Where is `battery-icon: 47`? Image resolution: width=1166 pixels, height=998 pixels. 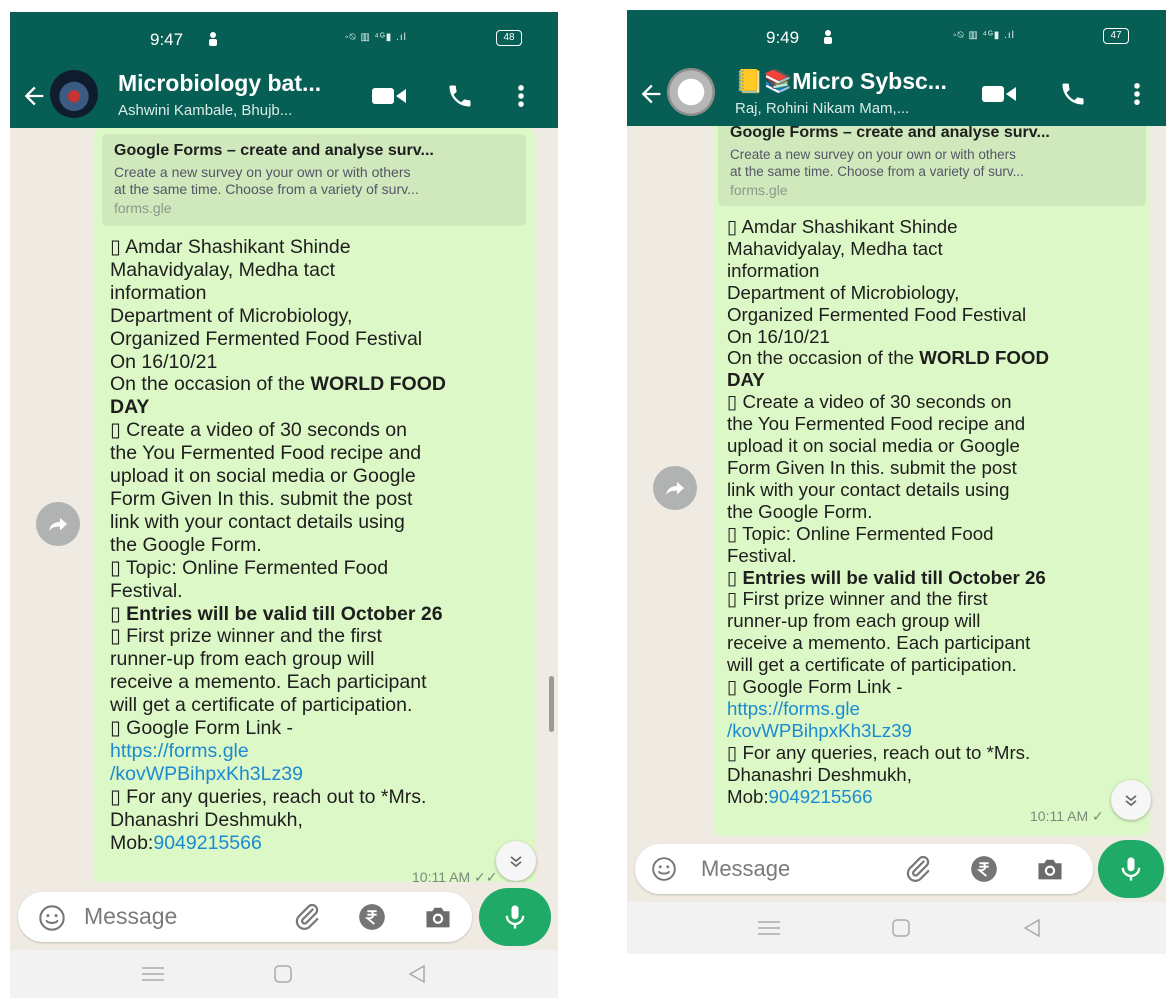
battery-icon: 47 is located at coordinates (1116, 36).